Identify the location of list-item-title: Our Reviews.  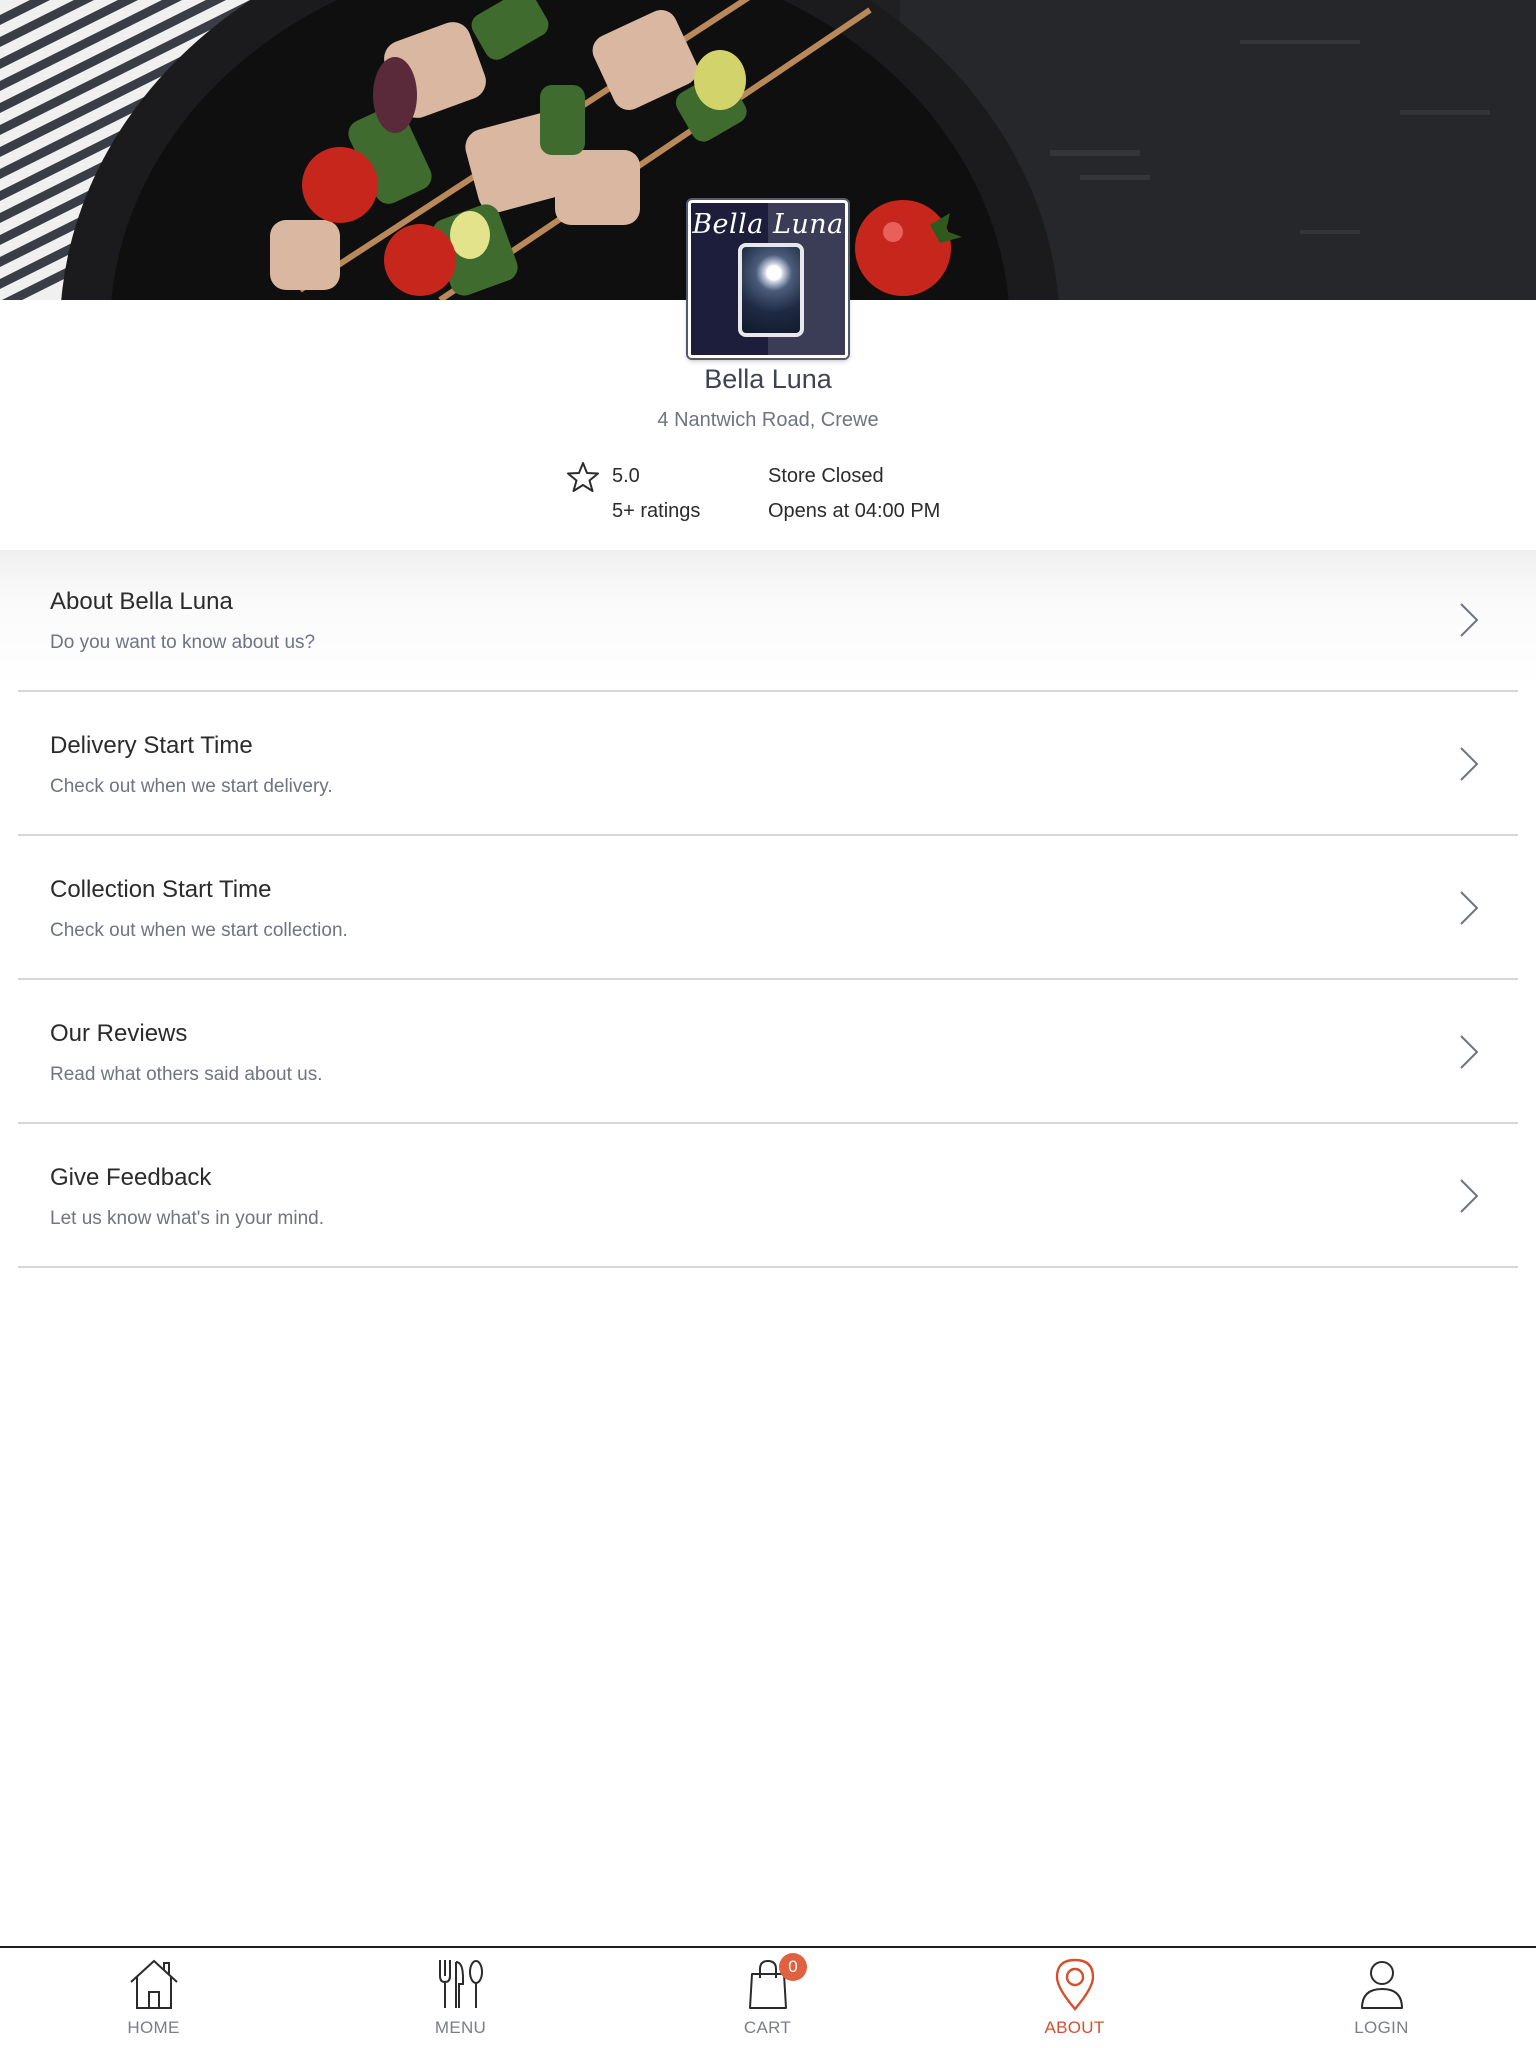
(119, 1033).